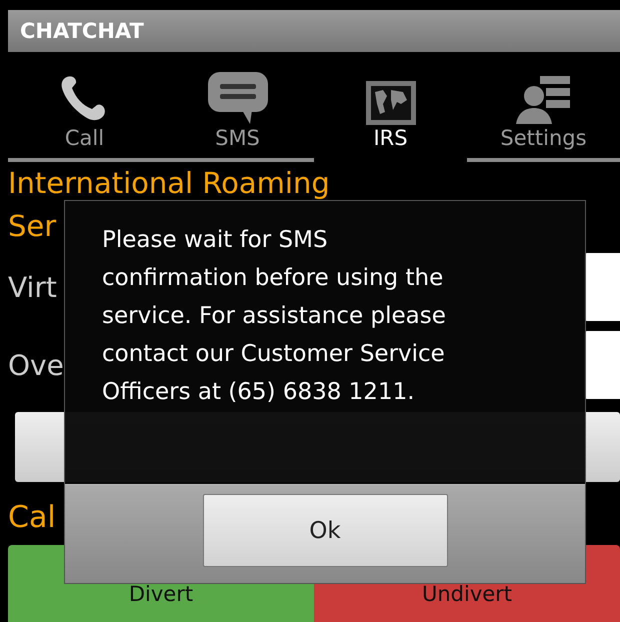  What do you see at coordinates (544, 100) in the screenshot?
I see `contact-list-icon` at bounding box center [544, 100].